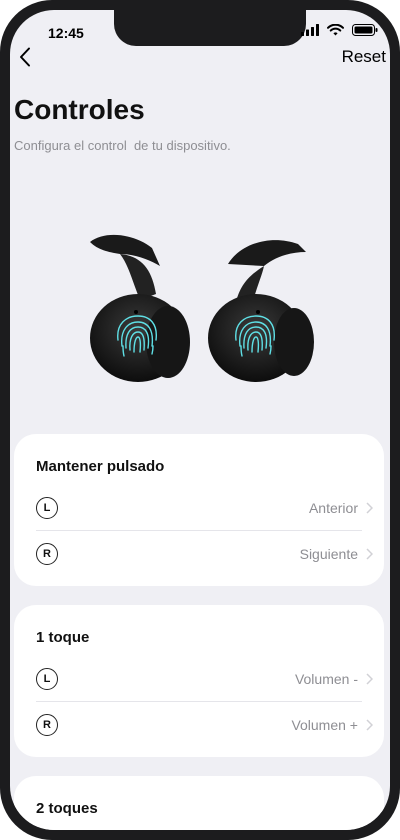 The width and height of the screenshot is (400, 840). What do you see at coordinates (326, 679) in the screenshot?
I see `control-value: Volumen -` at bounding box center [326, 679].